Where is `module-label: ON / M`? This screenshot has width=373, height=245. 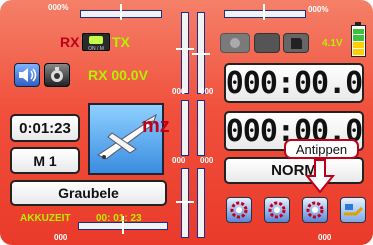 module-label: ON / M is located at coordinates (96, 49).